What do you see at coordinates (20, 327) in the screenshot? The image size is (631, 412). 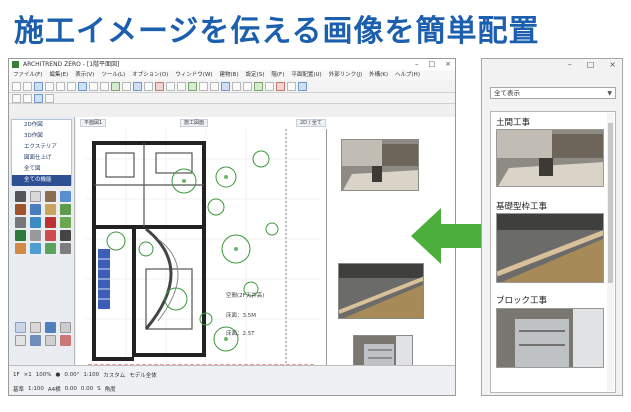 I see `layer-panel-icon` at bounding box center [20, 327].